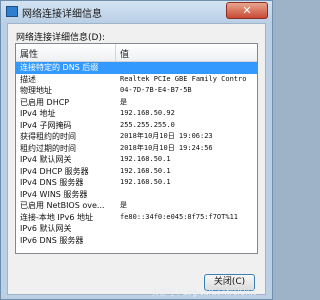  Describe the element at coordinates (136, 241) in the screenshot. I see `table-row: IPv6 DNS 服务器` at that location.